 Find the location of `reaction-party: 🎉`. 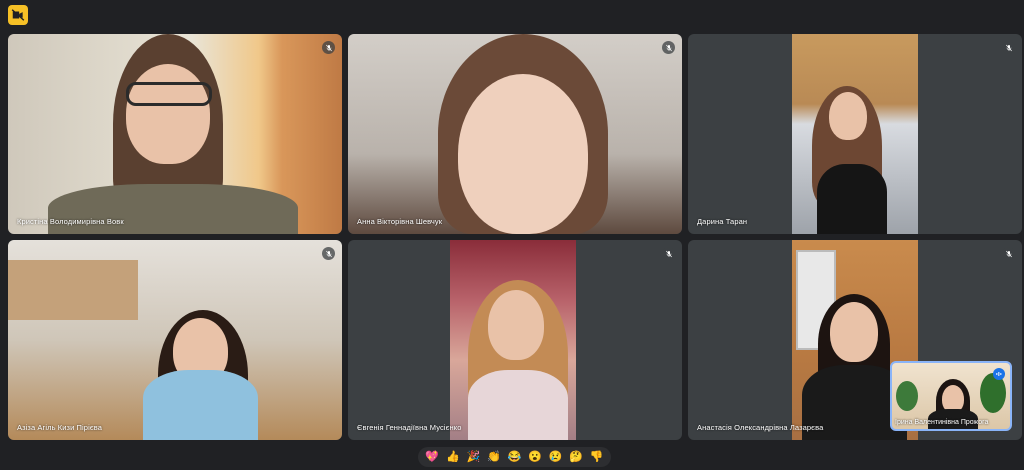

reaction-party: 🎉 is located at coordinates (474, 457).